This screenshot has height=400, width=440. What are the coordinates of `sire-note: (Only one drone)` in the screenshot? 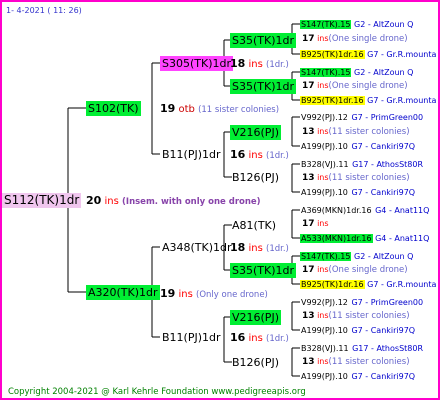 It's located at (232, 295).